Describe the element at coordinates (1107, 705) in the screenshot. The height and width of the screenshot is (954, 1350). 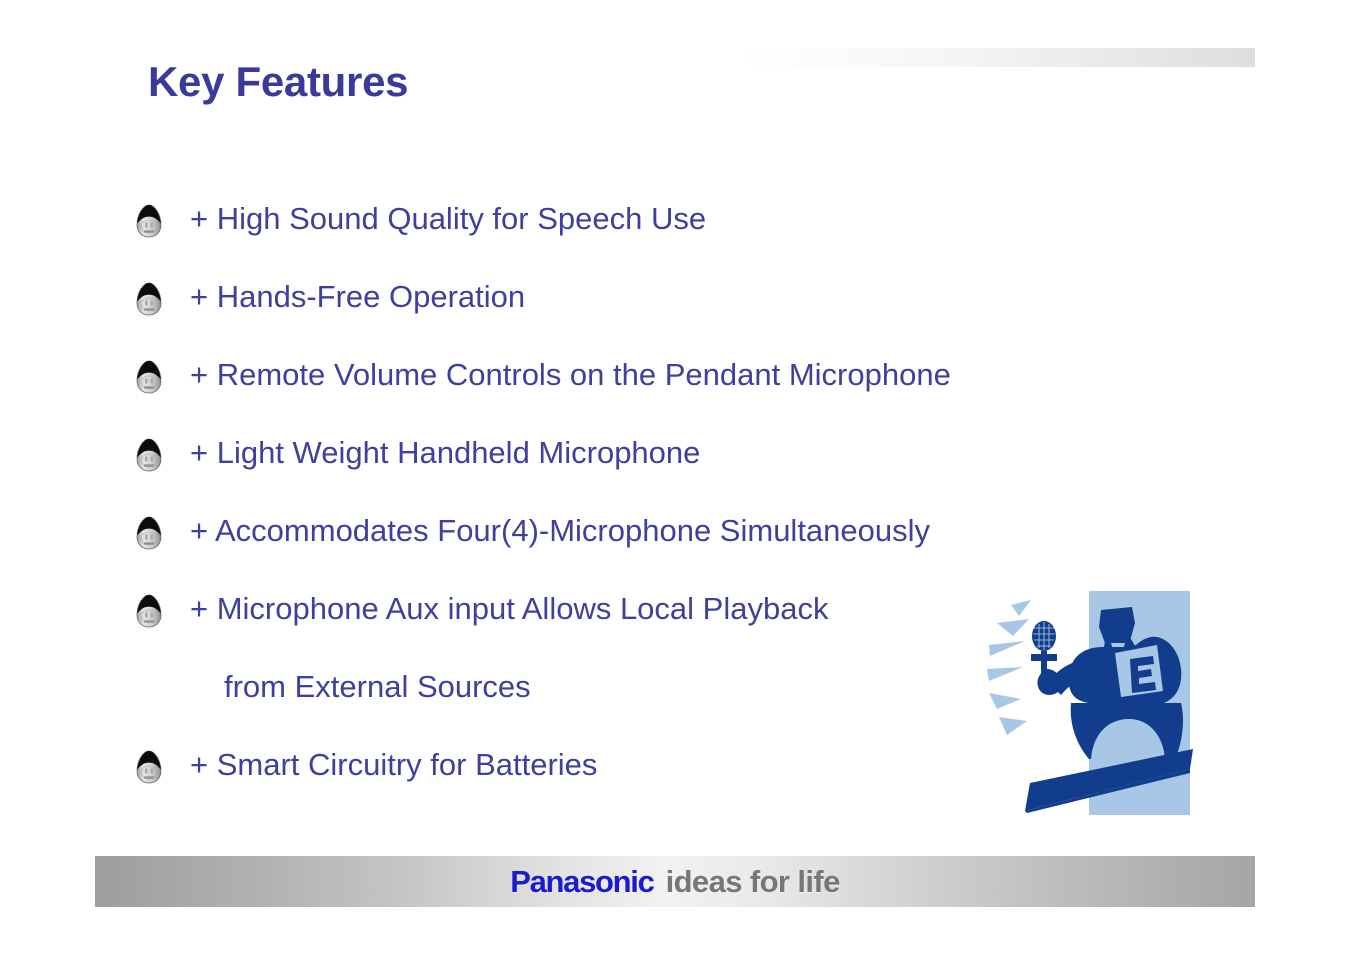
I see `speaker-with-microphone-illustration` at that location.